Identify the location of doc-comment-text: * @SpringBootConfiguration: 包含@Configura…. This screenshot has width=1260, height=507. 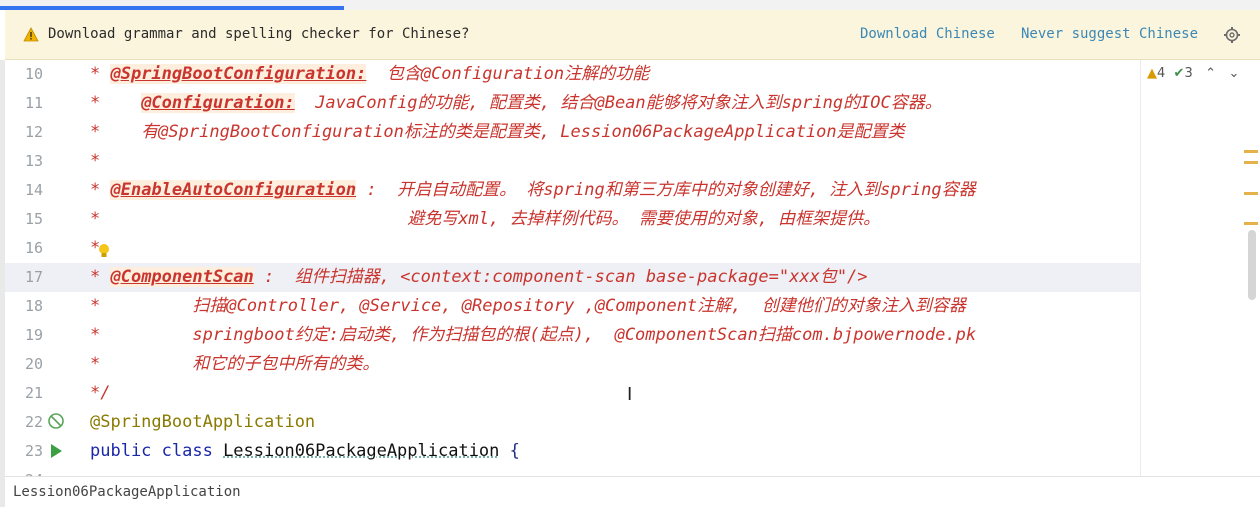
(370, 74).